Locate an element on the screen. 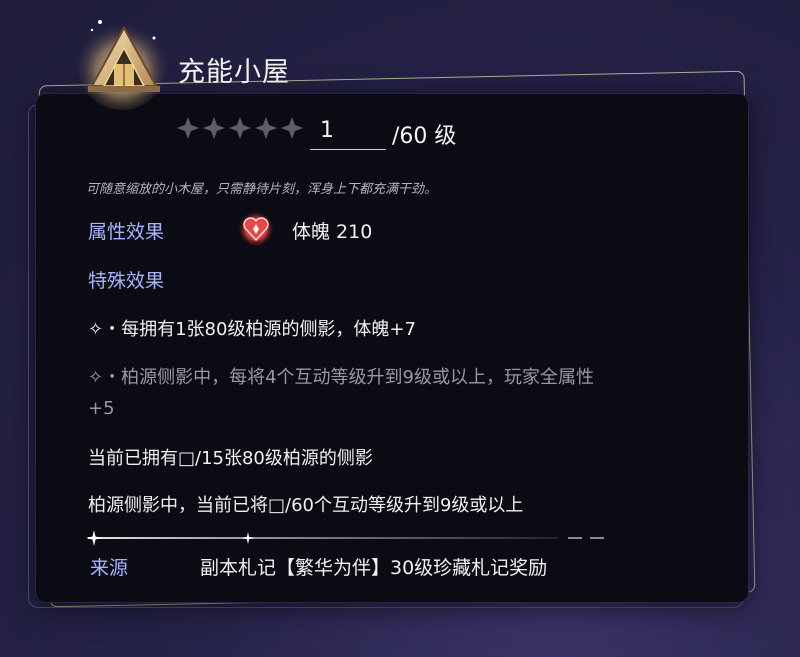 The width and height of the screenshot is (800, 657). source-label: 来源 is located at coordinates (109, 568).